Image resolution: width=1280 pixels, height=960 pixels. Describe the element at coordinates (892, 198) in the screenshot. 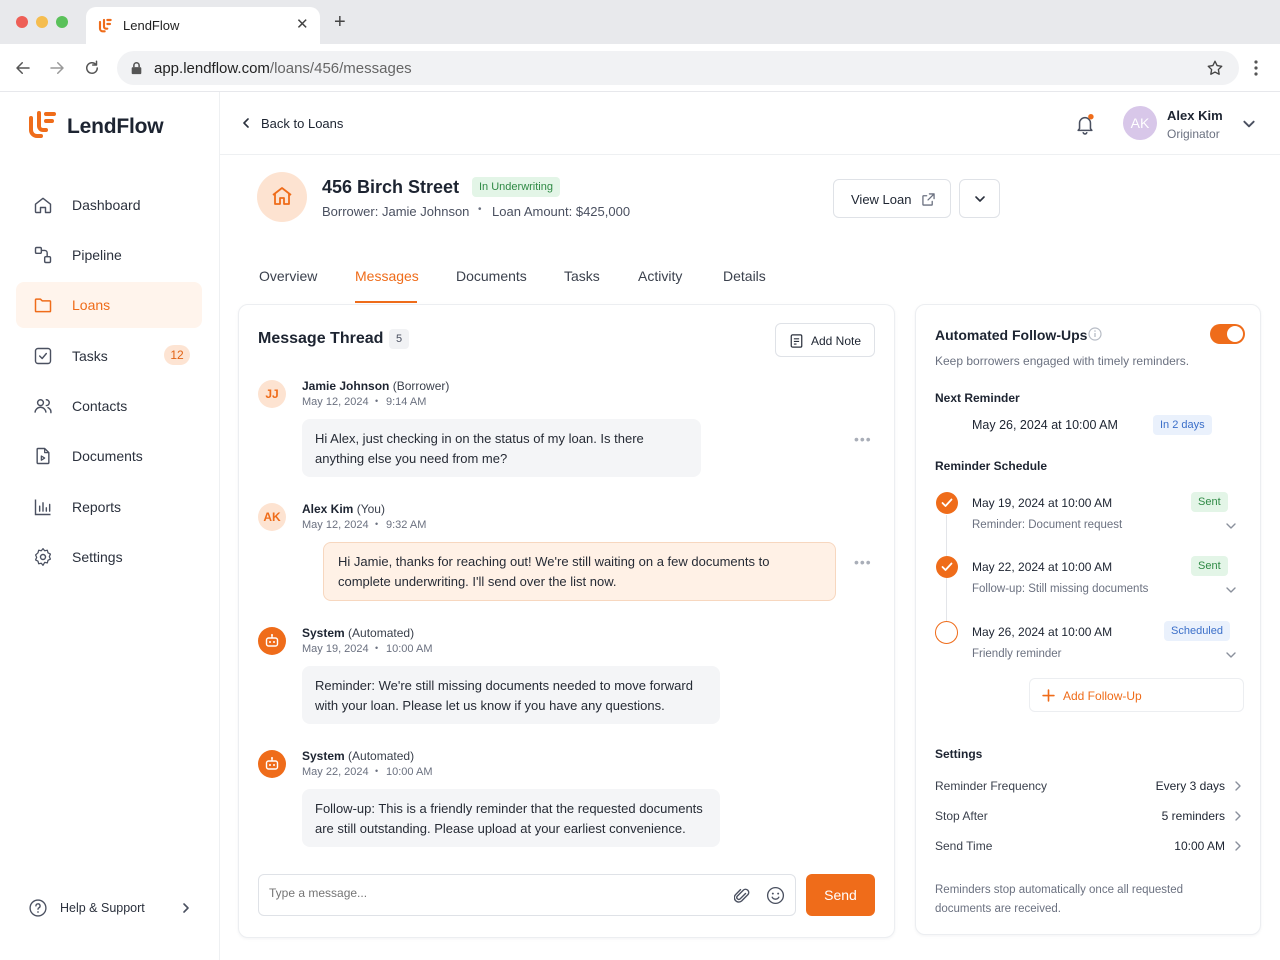

I see `view-loan-button: View Loan` at that location.